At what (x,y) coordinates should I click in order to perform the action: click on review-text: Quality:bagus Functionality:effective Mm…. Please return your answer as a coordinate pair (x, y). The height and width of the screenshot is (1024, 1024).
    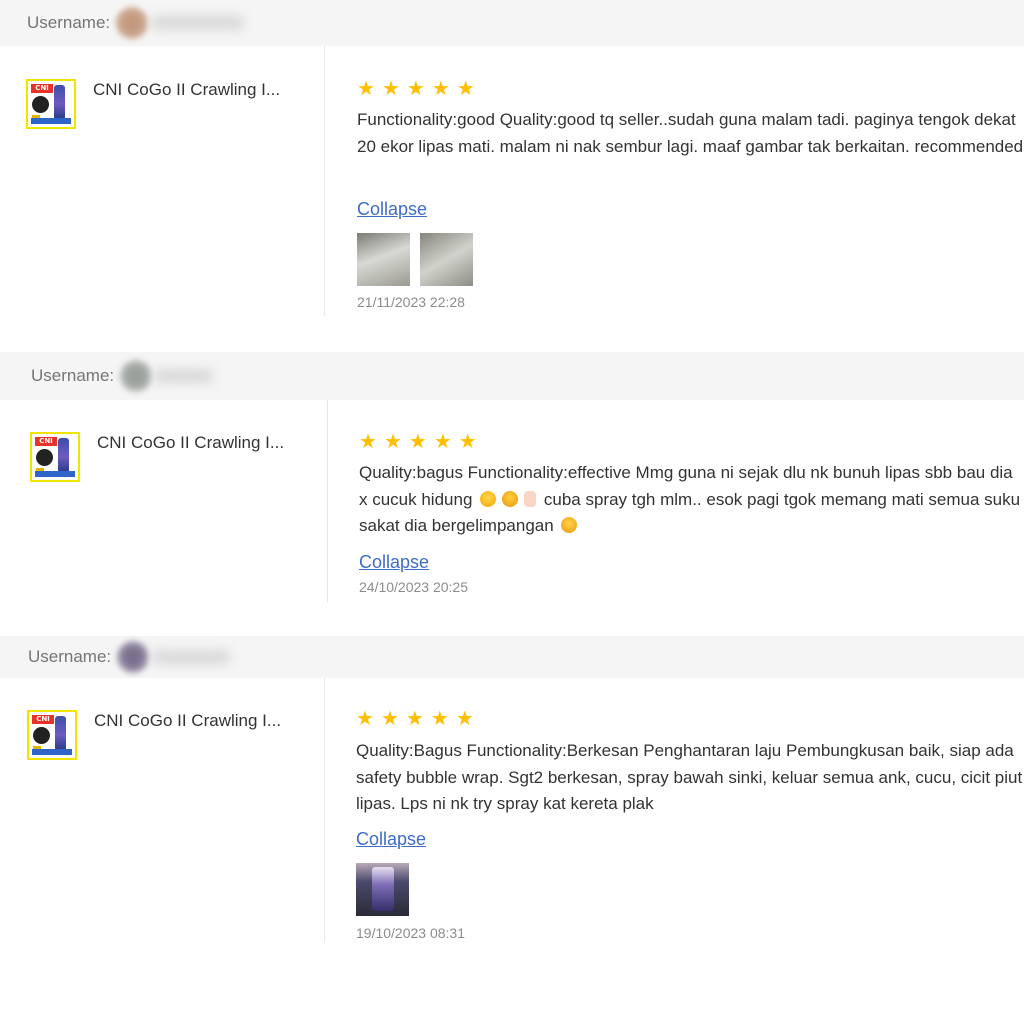
    Looking at the image, I should click on (691, 500).